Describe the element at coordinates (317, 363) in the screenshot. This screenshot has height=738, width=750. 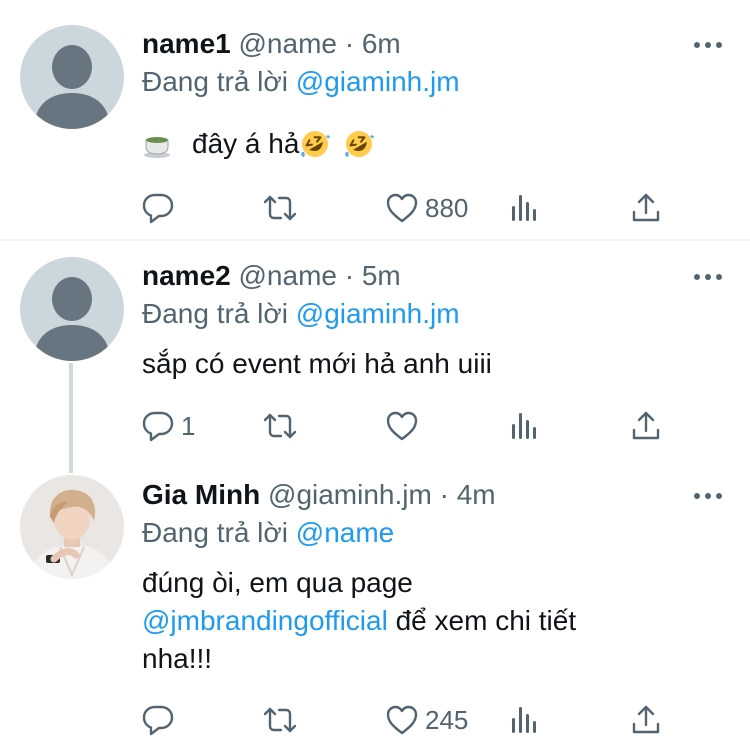
I see `tweet-text: sắp có event mới hả anh uiii` at that location.